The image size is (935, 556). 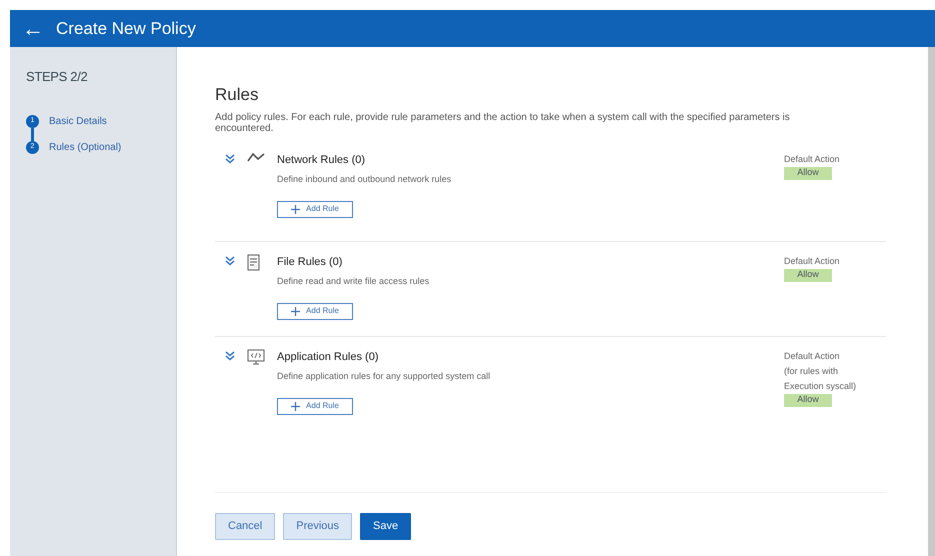 I want to click on rule-title: Application Rules (0), so click(x=328, y=357).